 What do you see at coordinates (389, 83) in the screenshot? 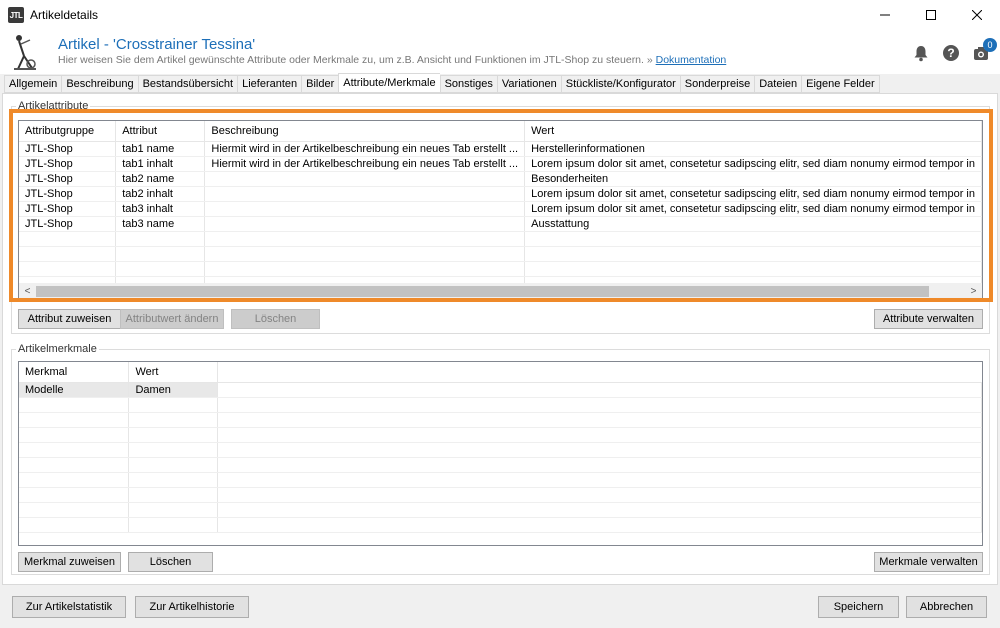
I see `tab-attribute-merkmale: Attribute/Merkmale` at bounding box center [389, 83].